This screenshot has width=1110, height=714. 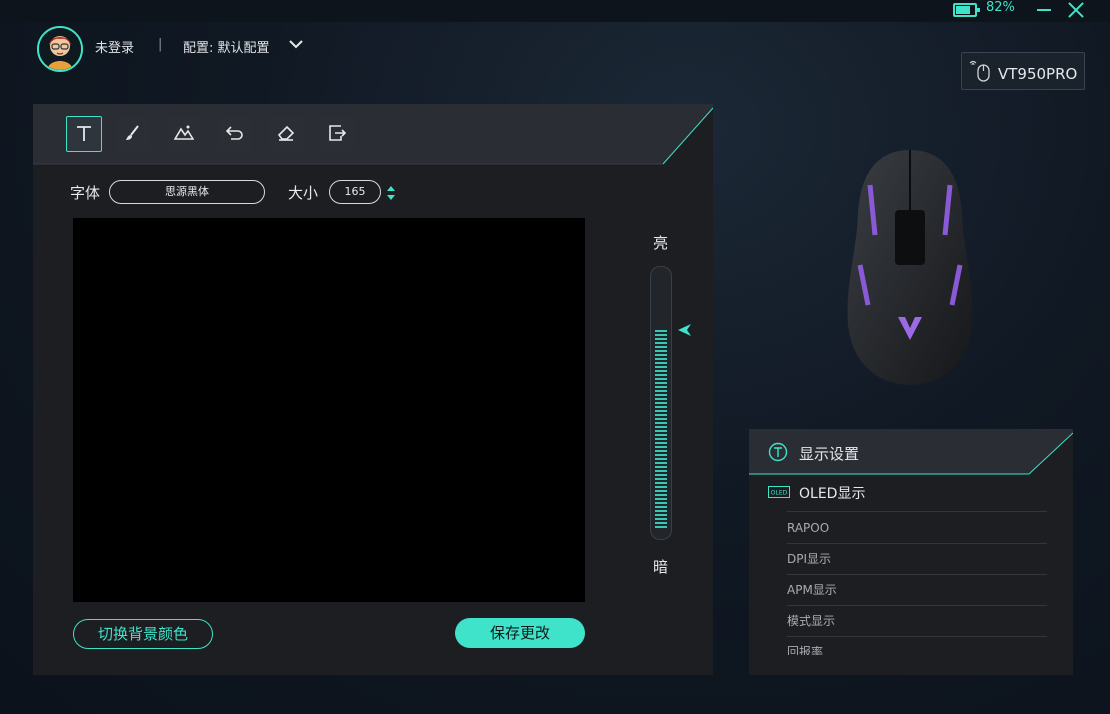 I want to click on export-icon, so click(x=338, y=133).